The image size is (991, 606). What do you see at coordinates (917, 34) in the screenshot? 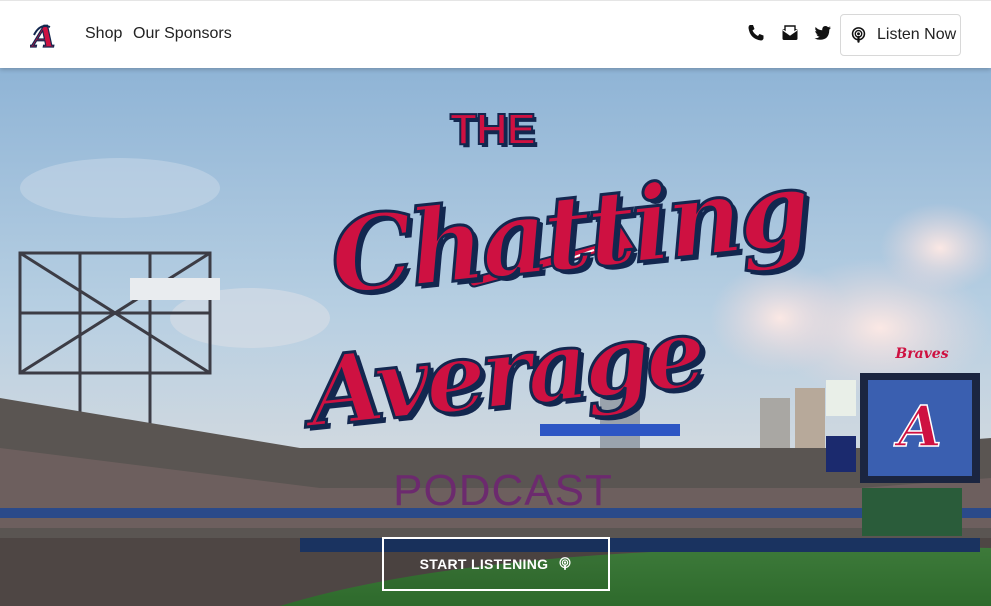
I see `listen-now-label: Listen Now` at bounding box center [917, 34].